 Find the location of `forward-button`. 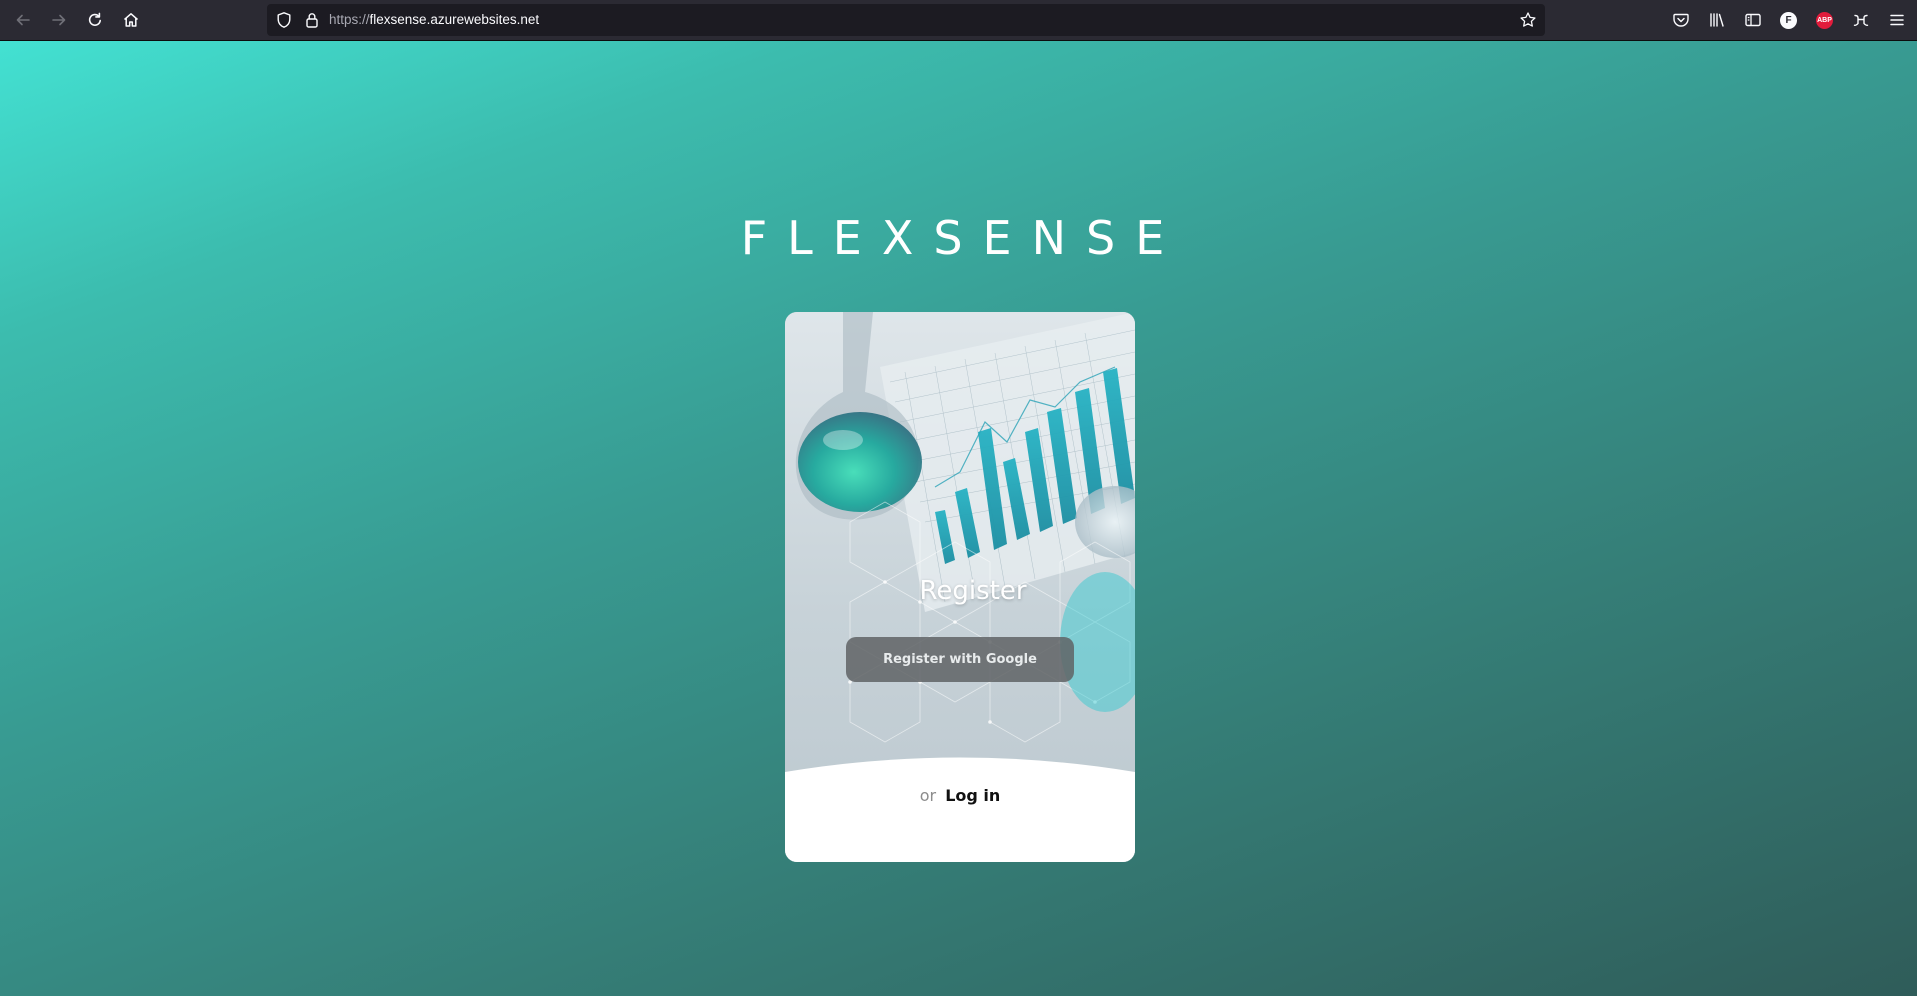

forward-button is located at coordinates (59, 20).